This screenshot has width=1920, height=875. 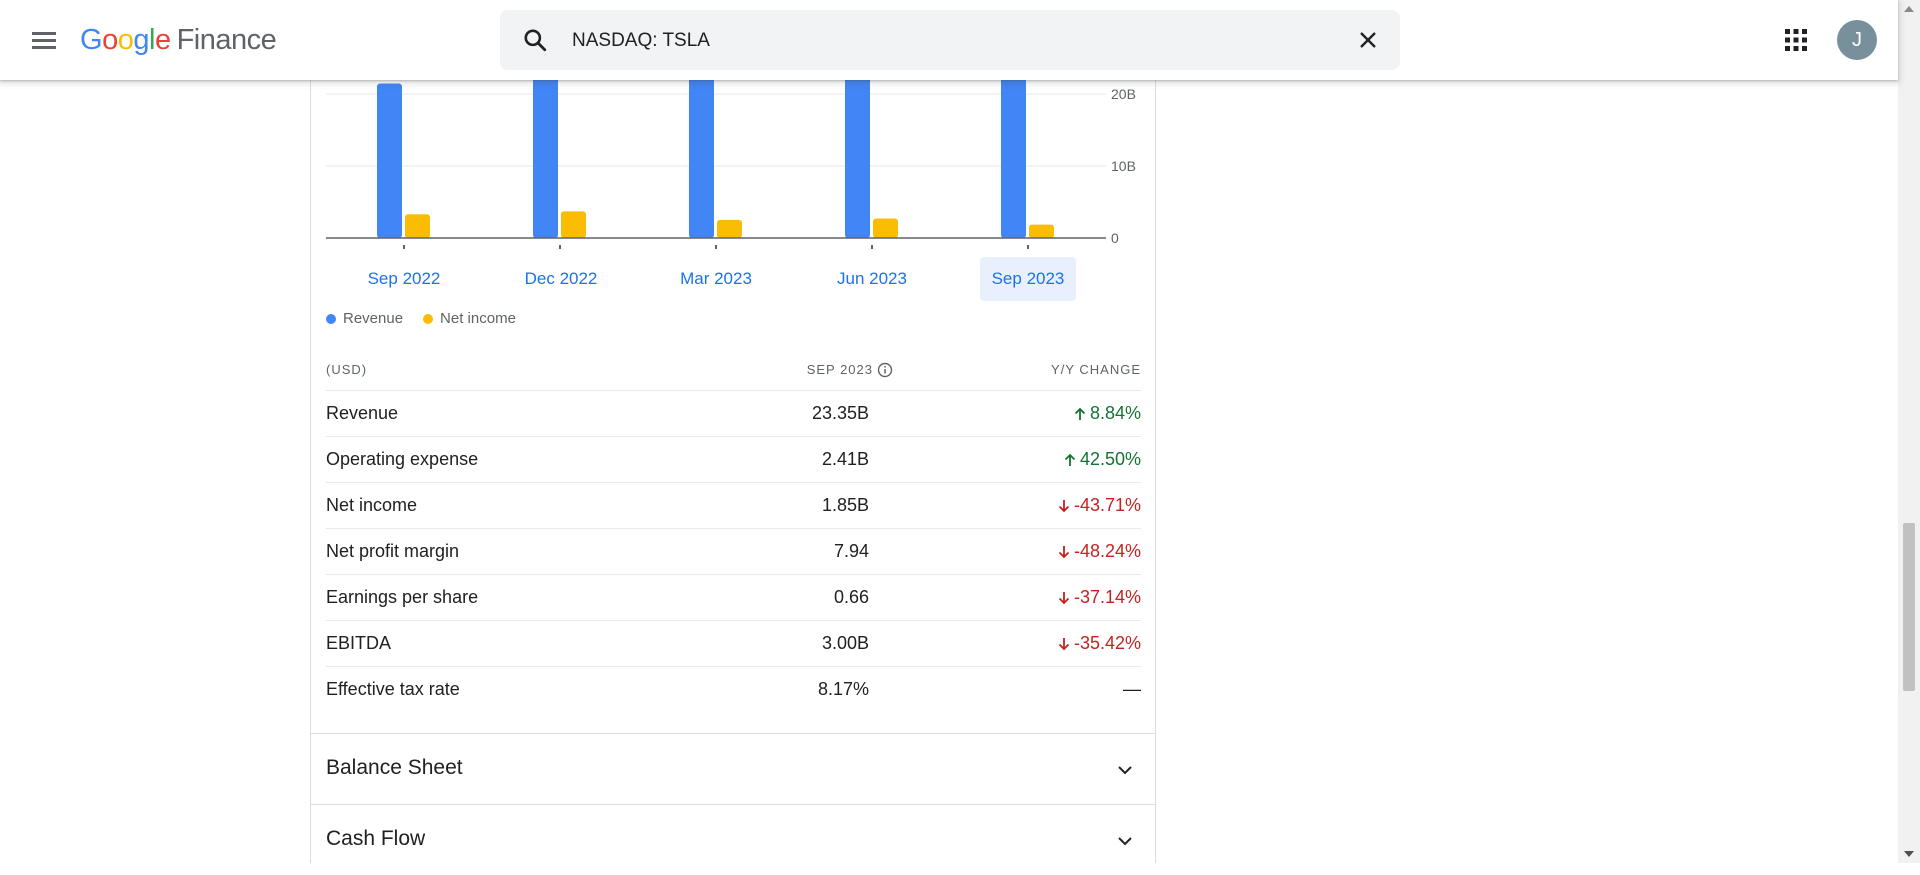 What do you see at coordinates (1115, 413) in the screenshot?
I see `change-value: 8.84%` at bounding box center [1115, 413].